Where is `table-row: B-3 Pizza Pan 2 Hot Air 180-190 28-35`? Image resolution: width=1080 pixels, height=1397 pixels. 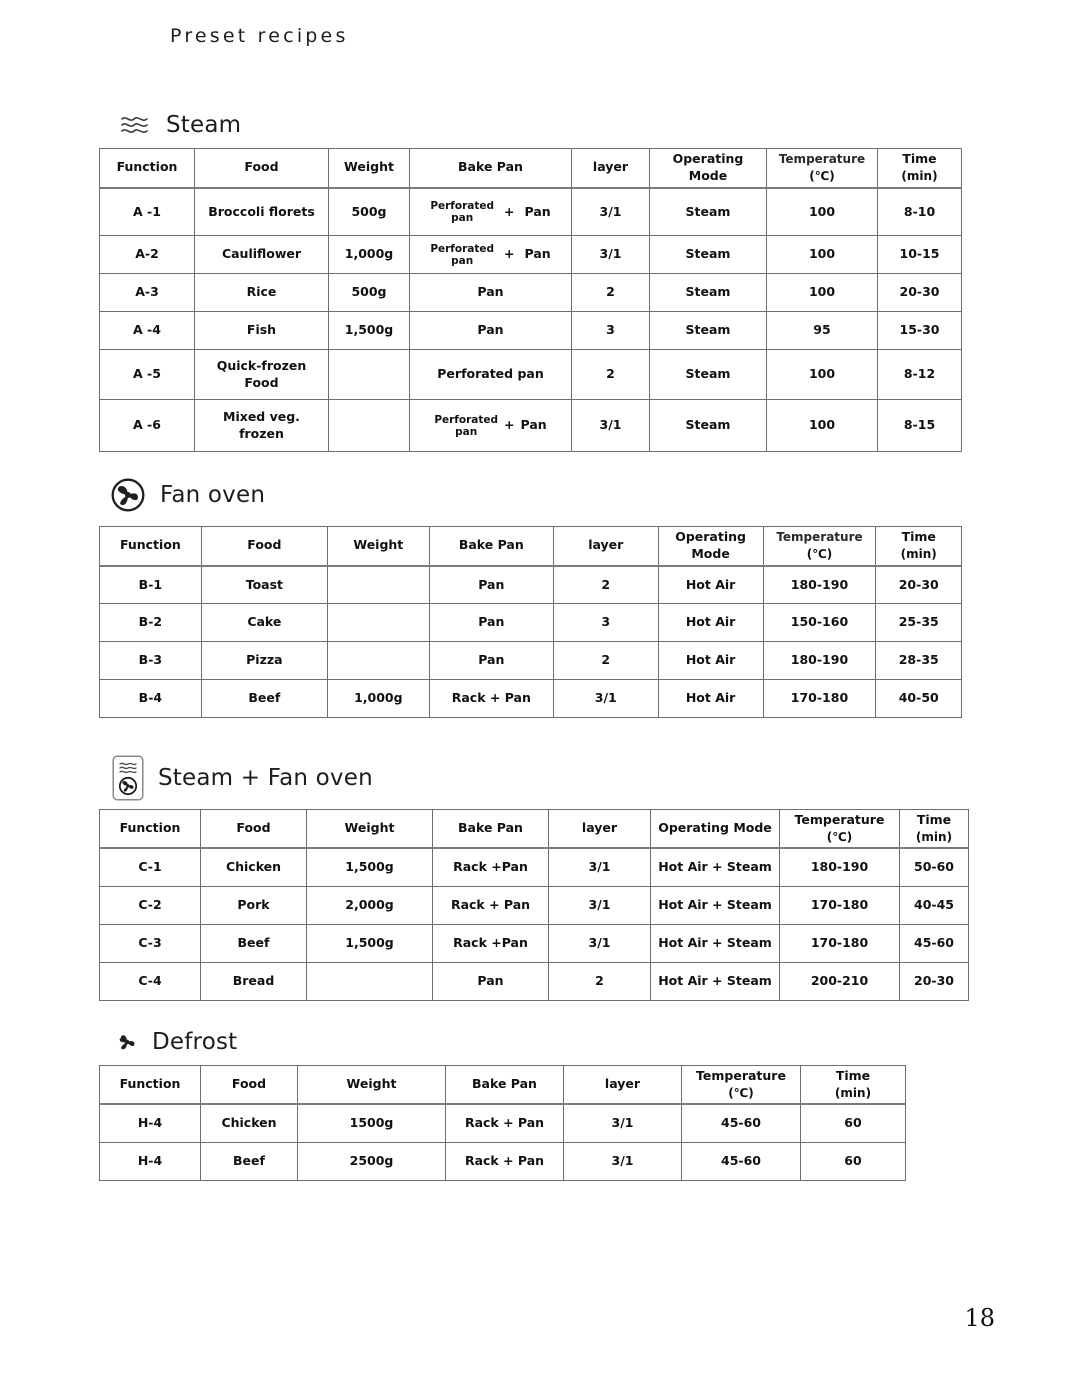
table-row: B-3 Pizza Pan 2 Hot Air 180-190 28-35 is located at coordinates (530, 661).